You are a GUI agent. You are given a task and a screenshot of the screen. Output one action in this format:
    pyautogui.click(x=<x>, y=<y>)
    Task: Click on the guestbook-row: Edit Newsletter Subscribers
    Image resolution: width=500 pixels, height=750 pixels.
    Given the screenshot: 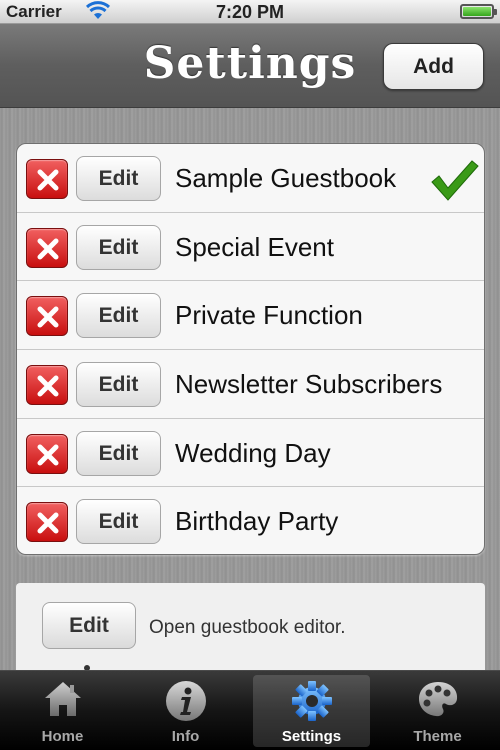 What is the action you would take?
    pyautogui.click(x=250, y=384)
    